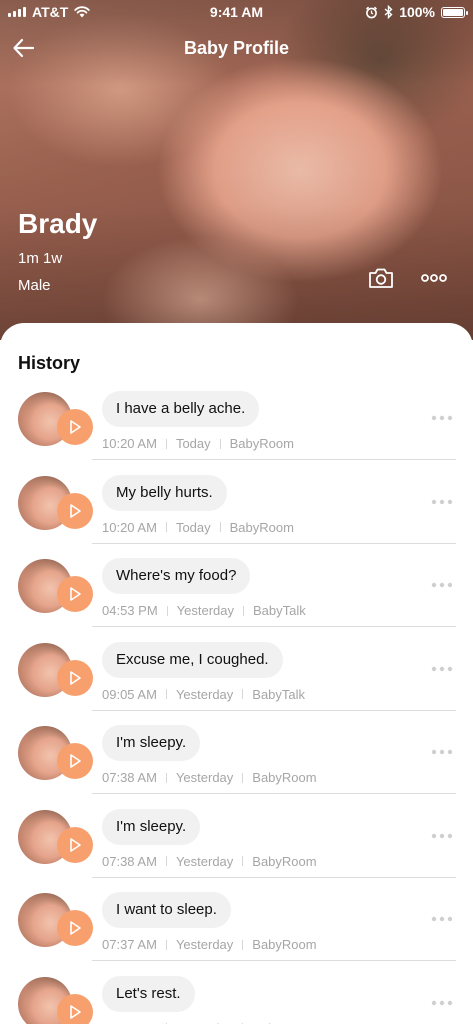 This screenshot has width=473, height=1024. I want to click on navigation-bar: Baby Profile, so click(236, 48).